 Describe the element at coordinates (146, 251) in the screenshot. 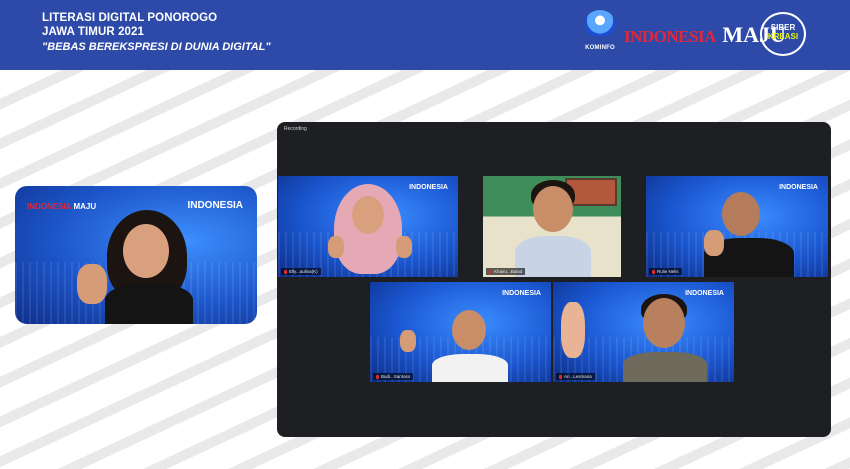

I see `presenter-face` at that location.